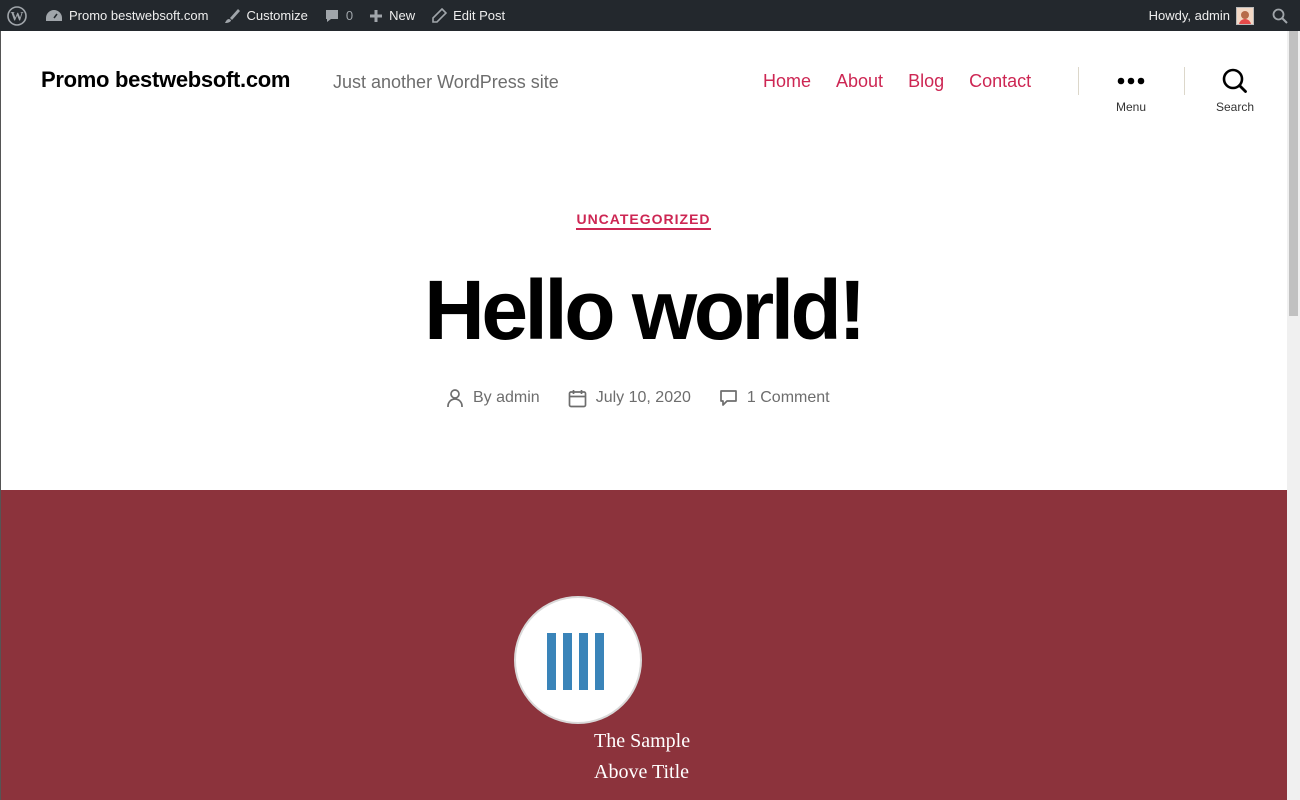 The width and height of the screenshot is (1300, 800). What do you see at coordinates (1293, 415) in the screenshot?
I see `scrollbar` at bounding box center [1293, 415].